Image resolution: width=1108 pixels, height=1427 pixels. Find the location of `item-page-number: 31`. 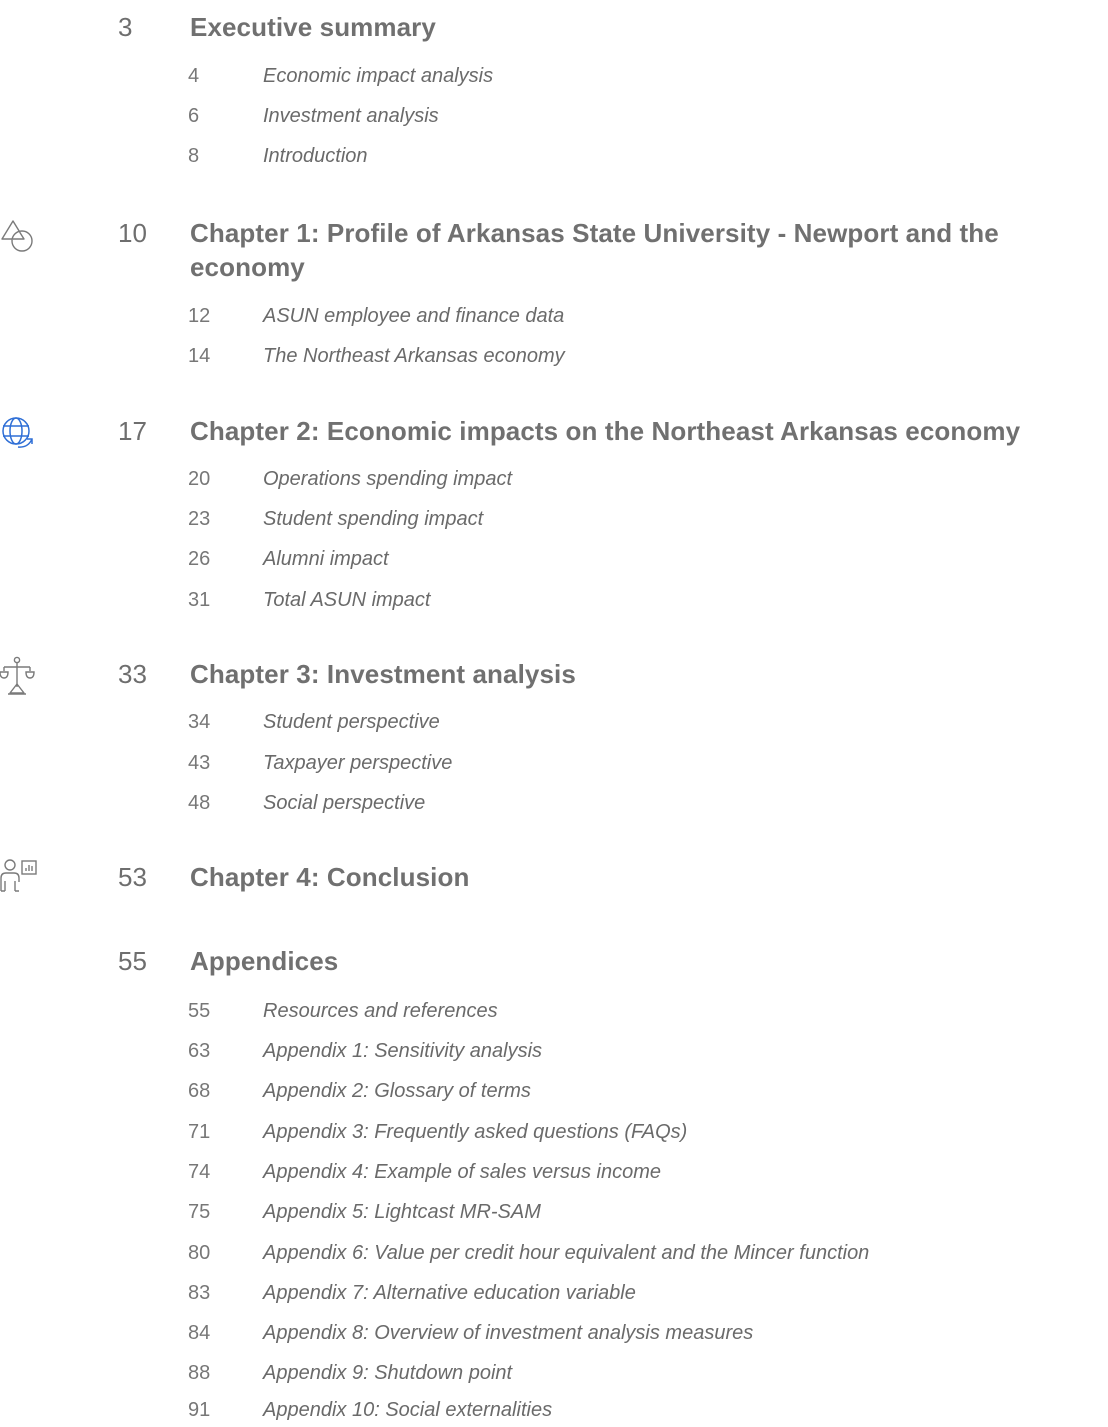

item-page-number: 31 is located at coordinates (199, 600).